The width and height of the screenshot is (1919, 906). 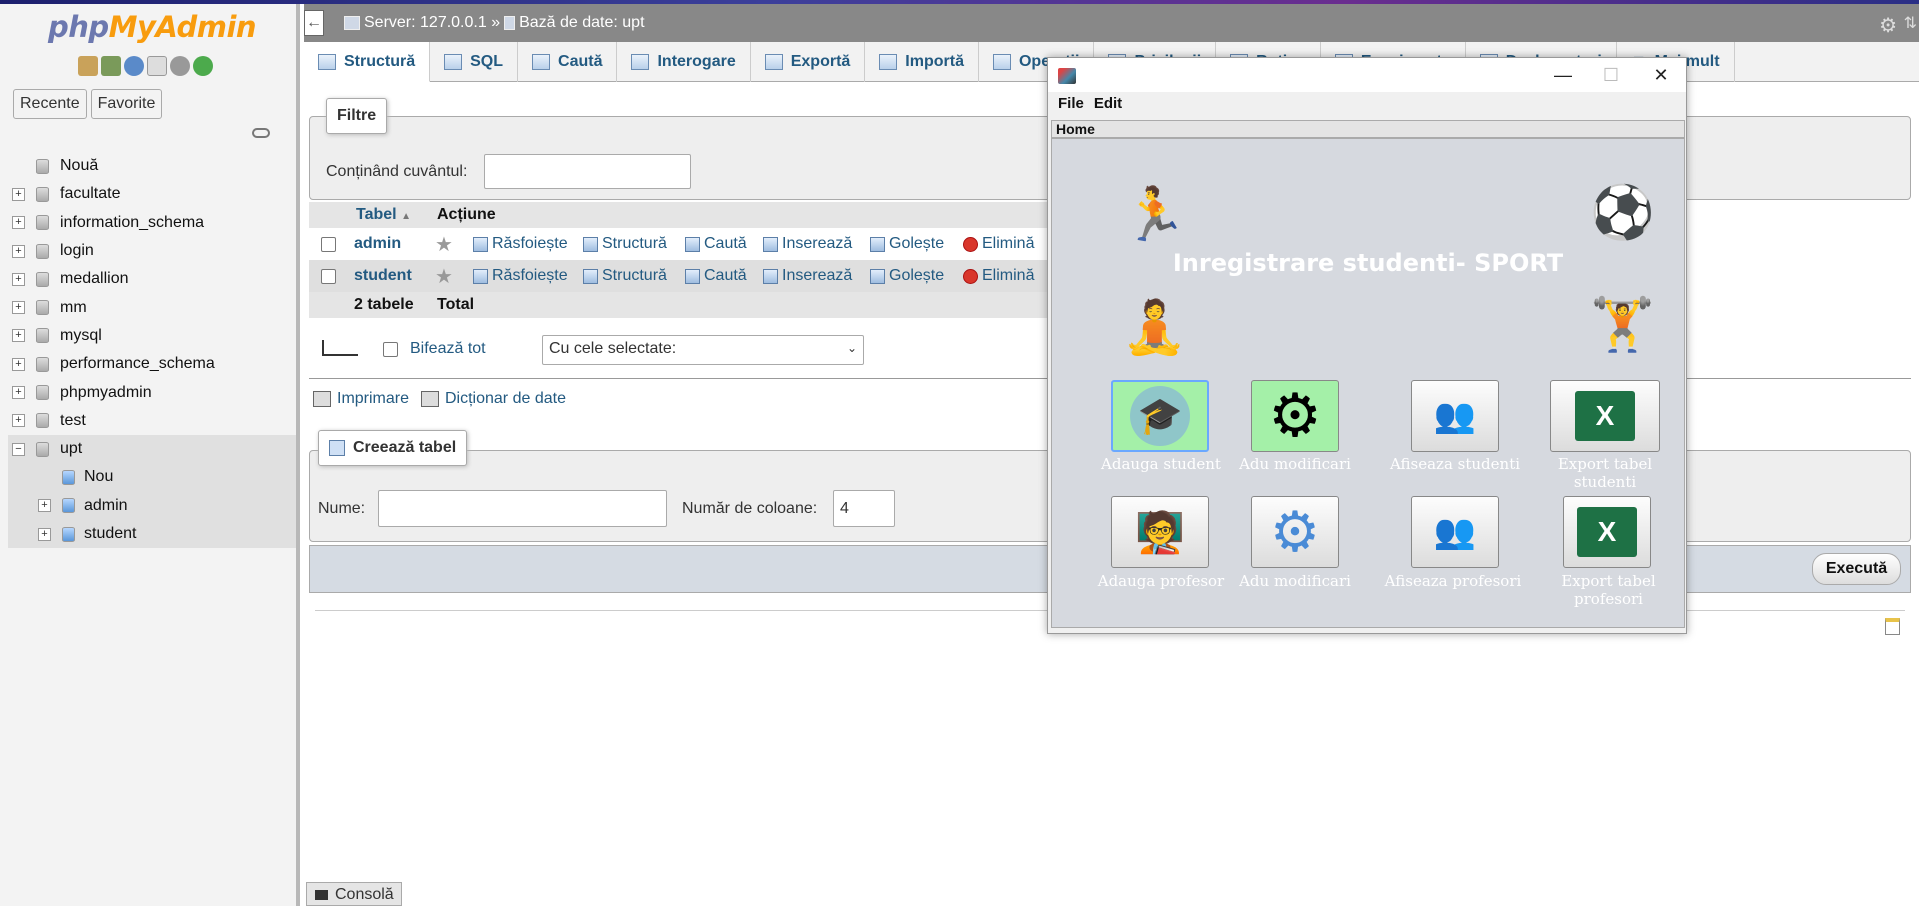 I want to click on add-professor-button: 🧑‍🏫, so click(x=1160, y=532).